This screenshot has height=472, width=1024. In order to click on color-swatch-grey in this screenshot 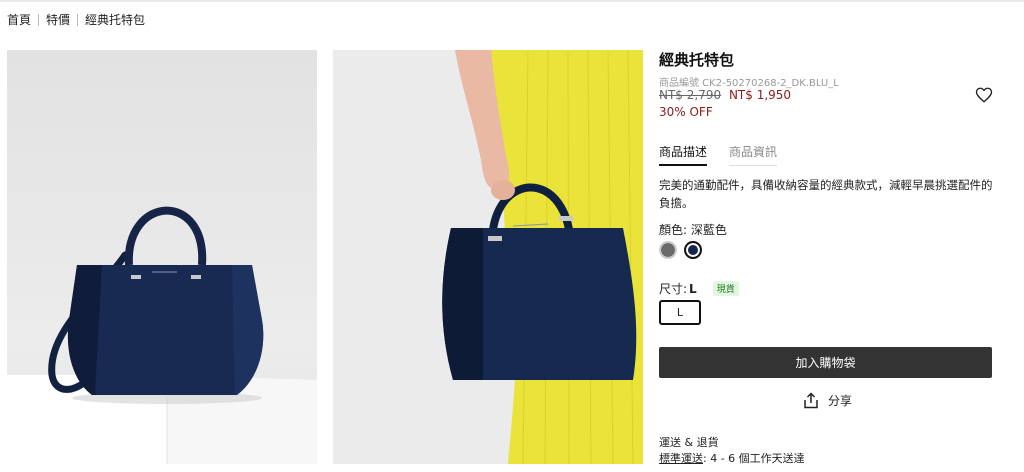, I will do `click(668, 250)`.